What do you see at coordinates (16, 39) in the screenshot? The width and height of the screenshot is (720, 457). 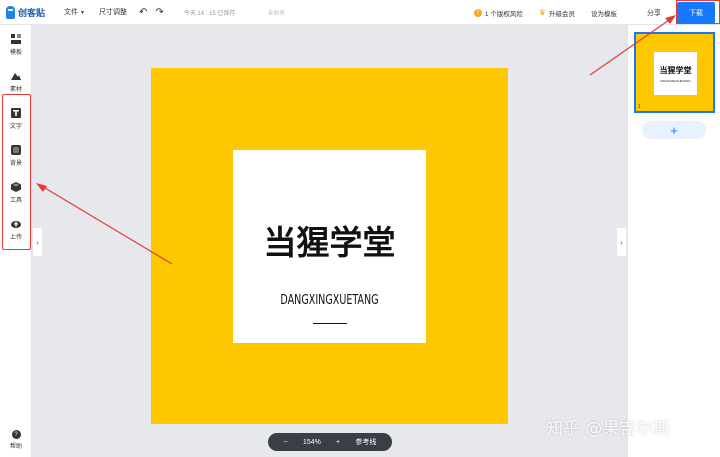 I see `template-icon` at bounding box center [16, 39].